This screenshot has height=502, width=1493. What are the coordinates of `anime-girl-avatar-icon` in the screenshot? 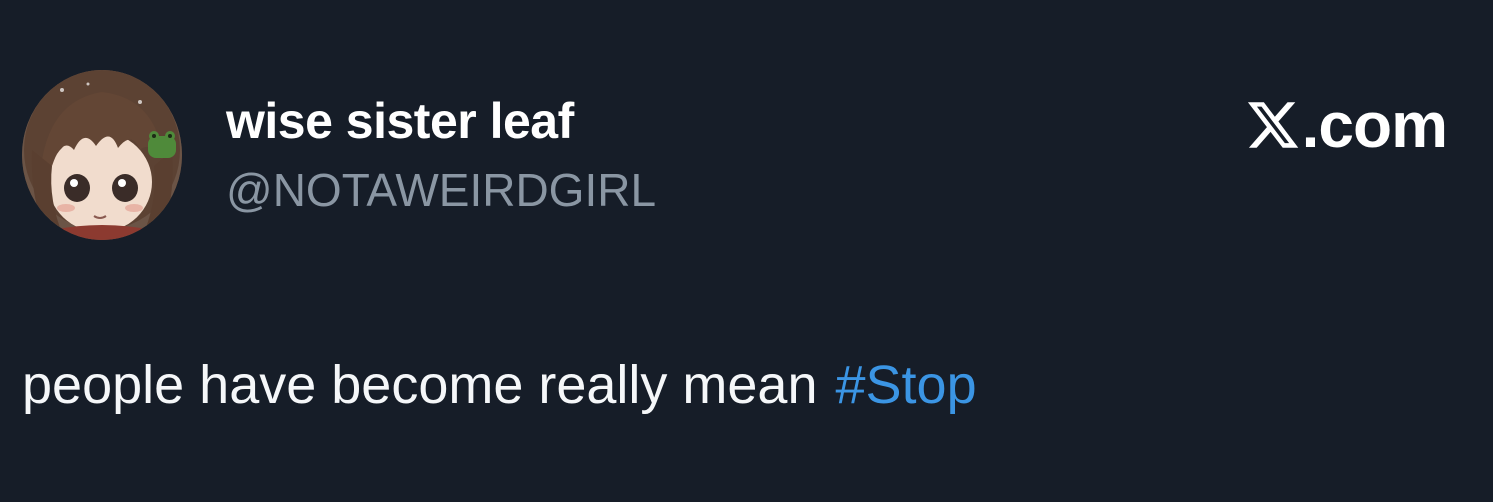 It's located at (102, 155).